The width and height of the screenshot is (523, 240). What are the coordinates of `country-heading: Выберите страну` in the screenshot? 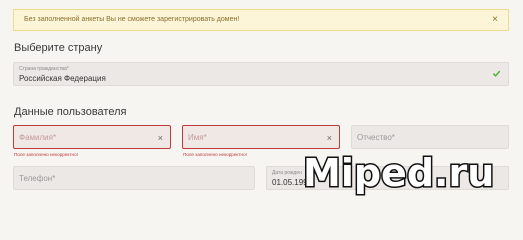 It's located at (58, 48).